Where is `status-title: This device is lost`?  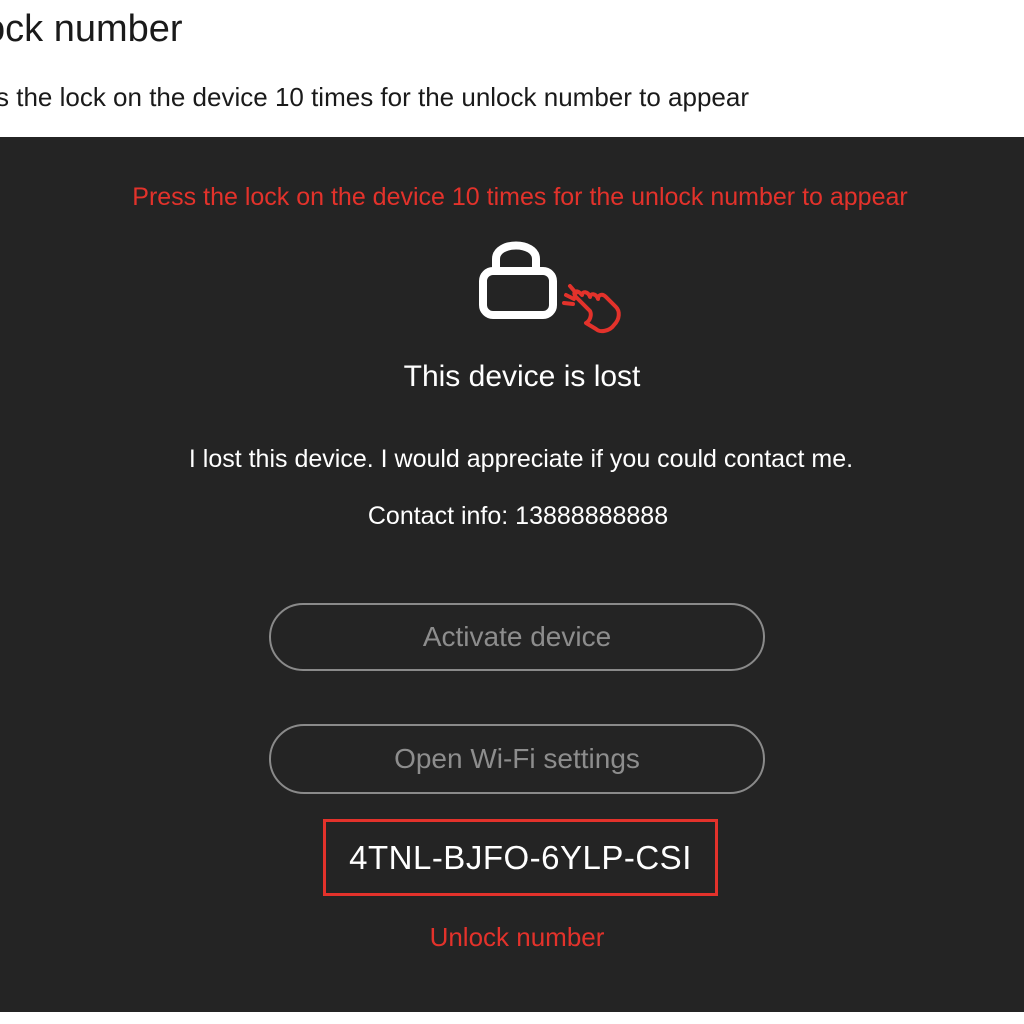 status-title: This device is lost is located at coordinates (522, 376).